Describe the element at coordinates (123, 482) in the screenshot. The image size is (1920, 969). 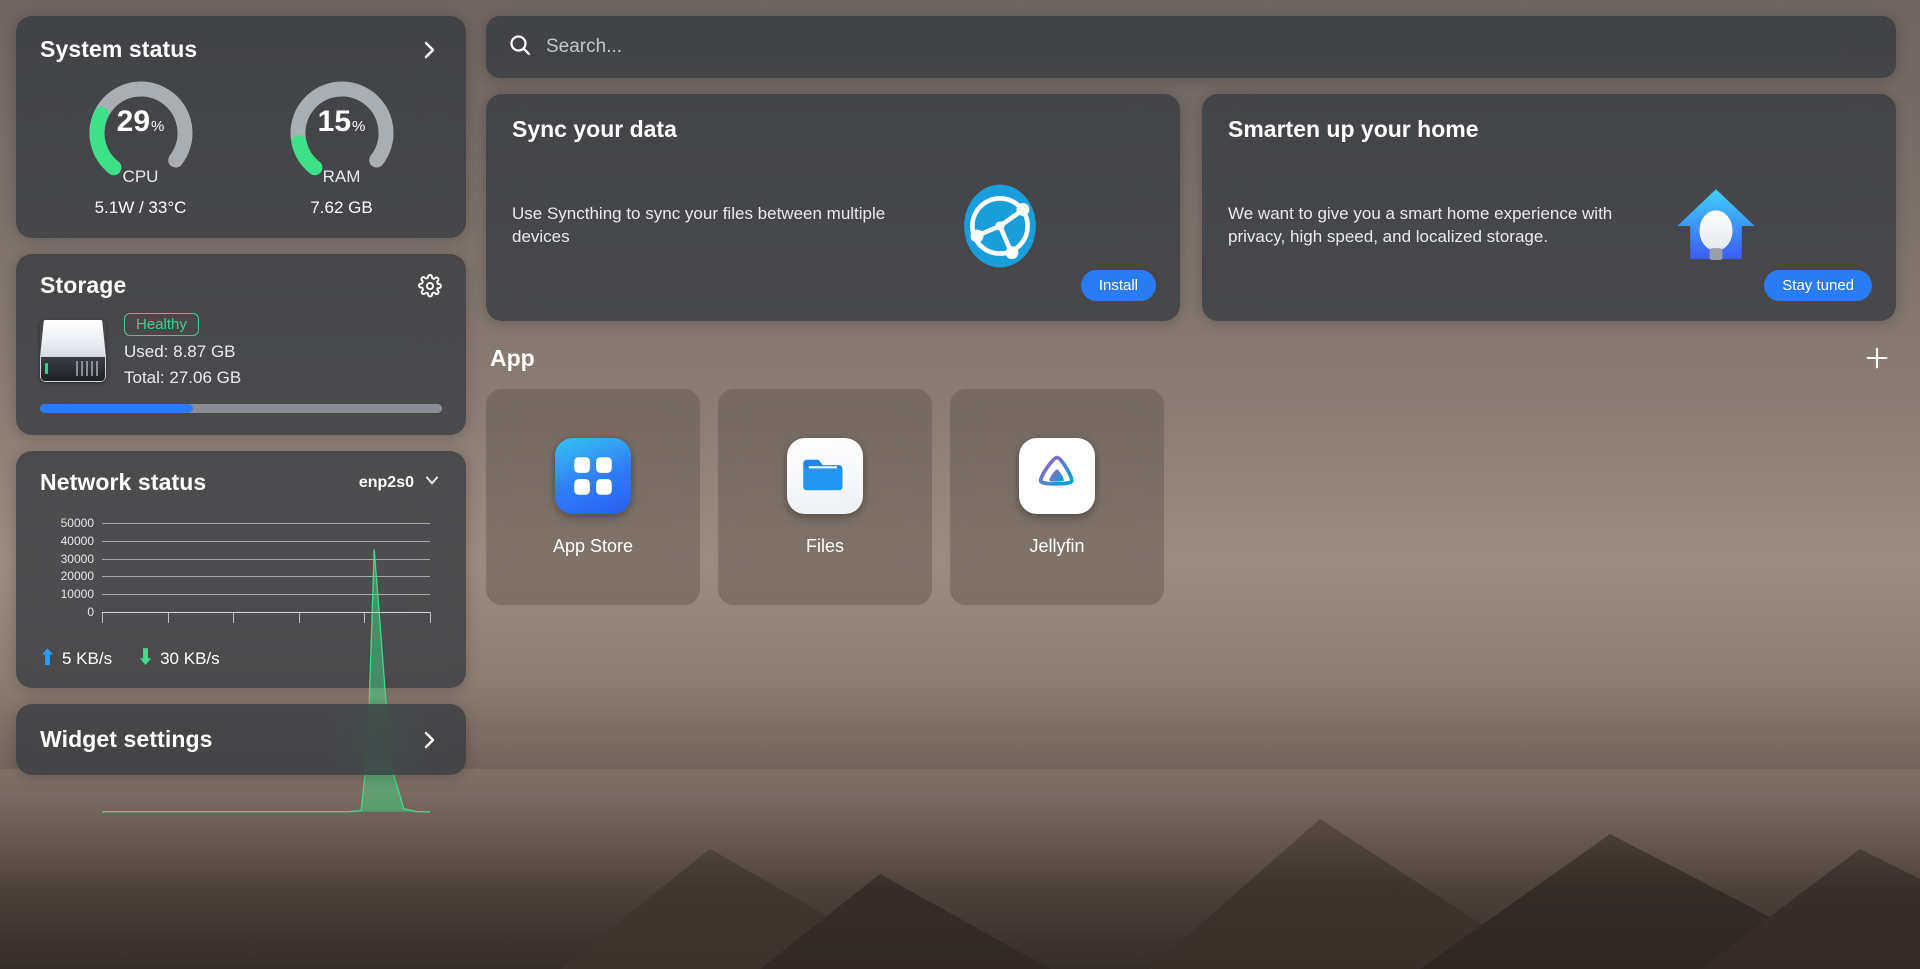
I see `network-status-title: Network status` at that location.